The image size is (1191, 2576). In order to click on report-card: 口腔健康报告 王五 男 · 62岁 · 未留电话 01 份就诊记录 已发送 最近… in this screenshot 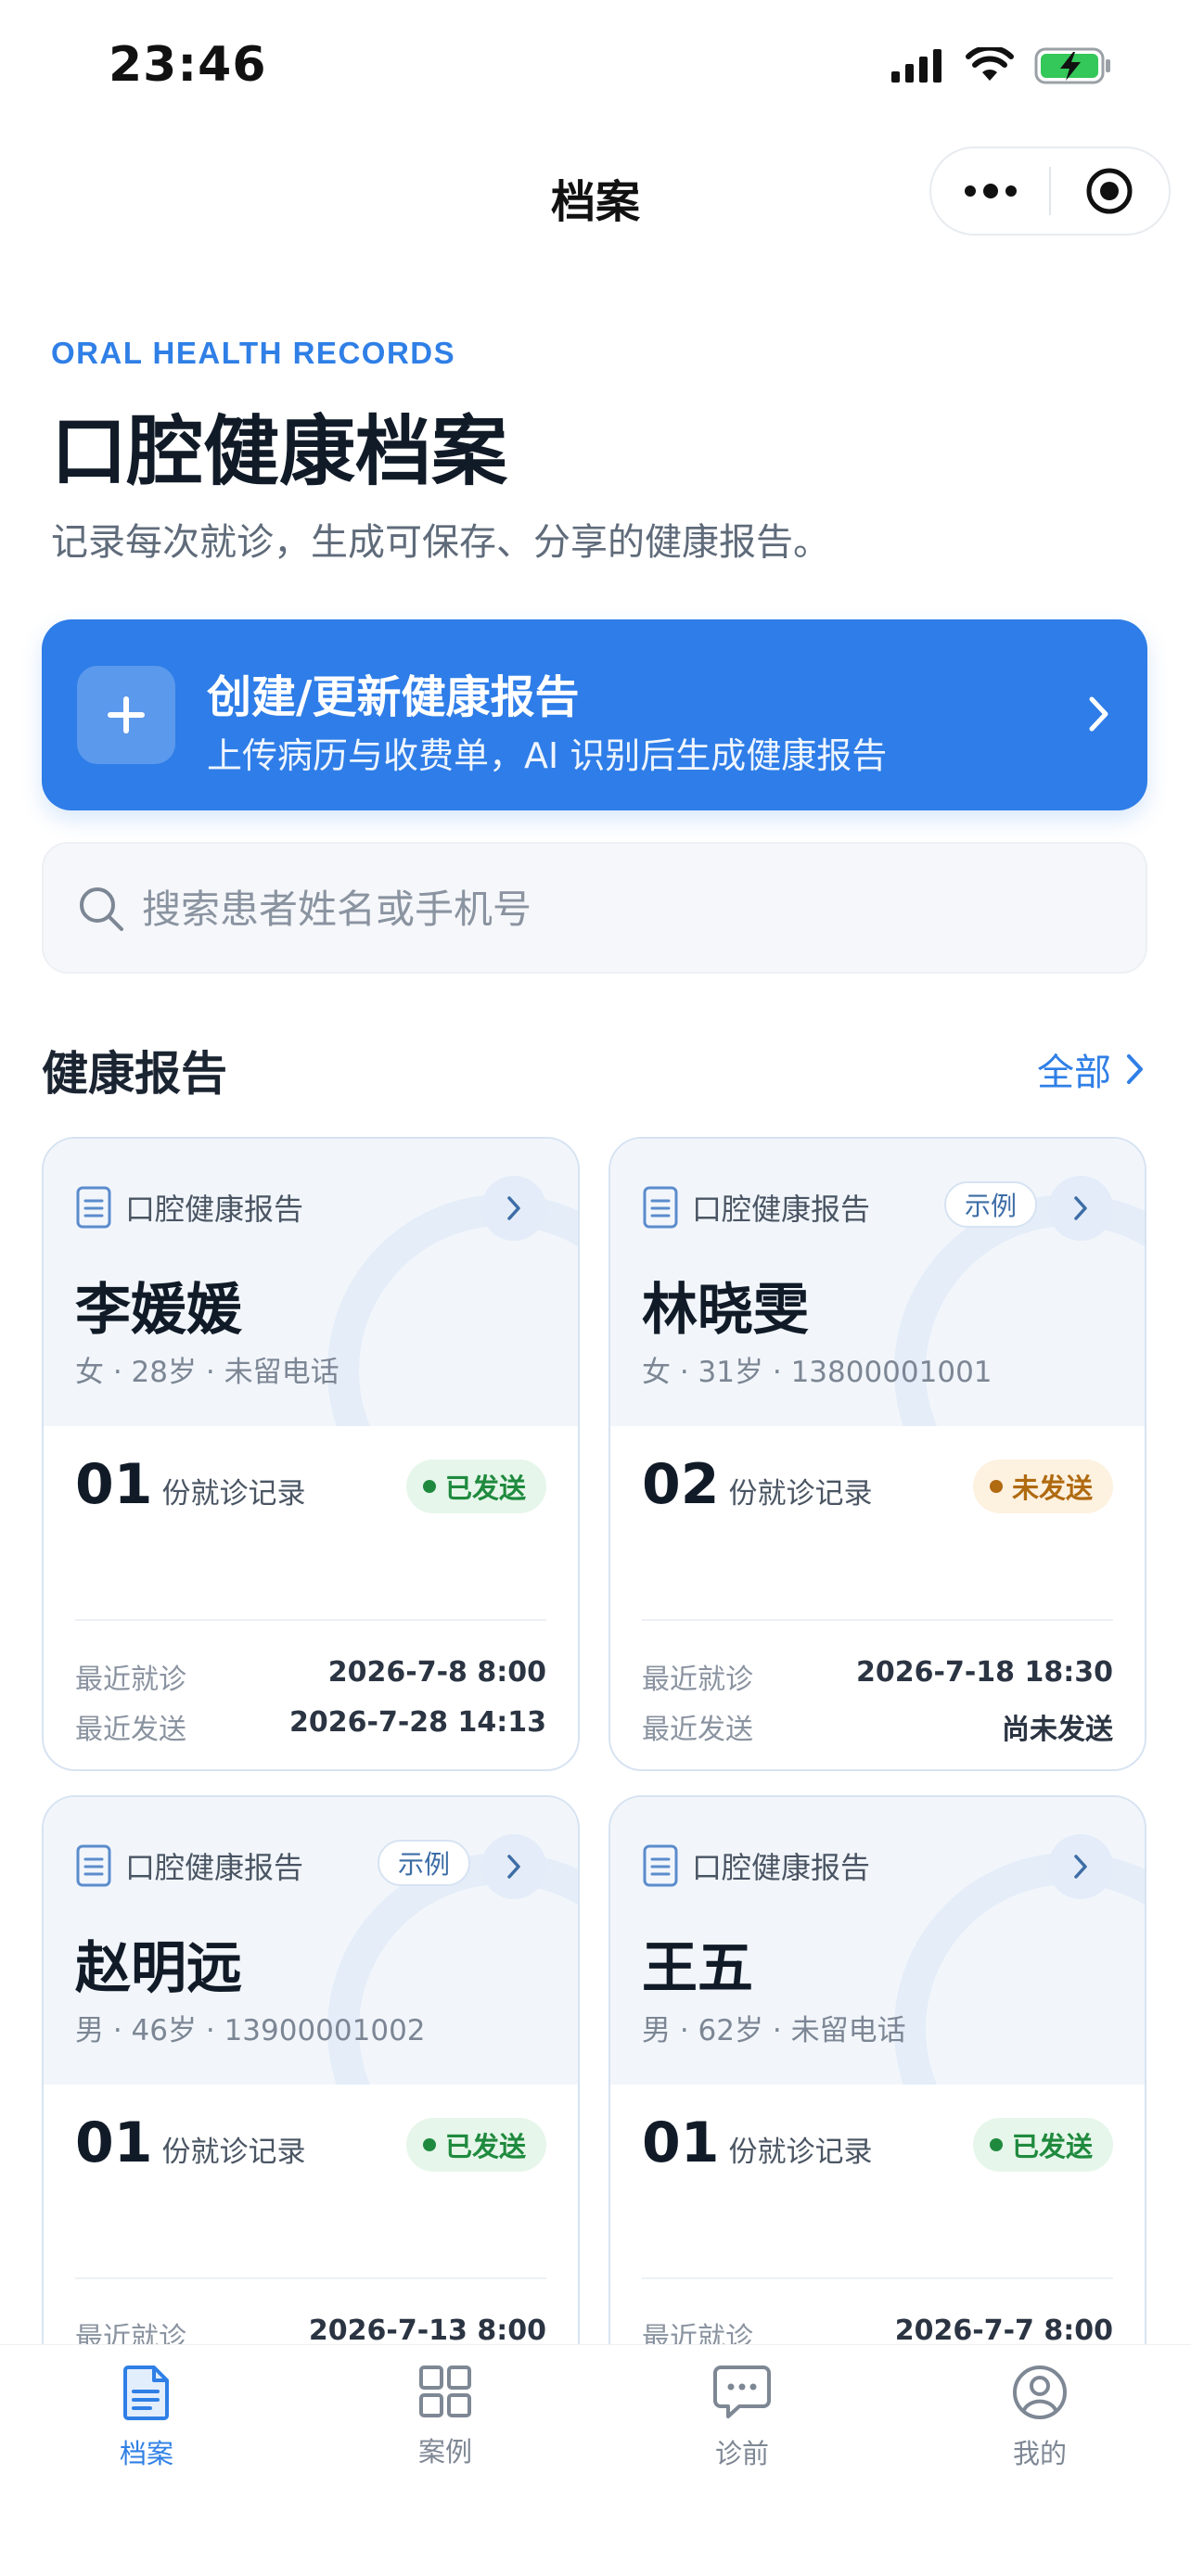, I will do `click(877, 2112)`.